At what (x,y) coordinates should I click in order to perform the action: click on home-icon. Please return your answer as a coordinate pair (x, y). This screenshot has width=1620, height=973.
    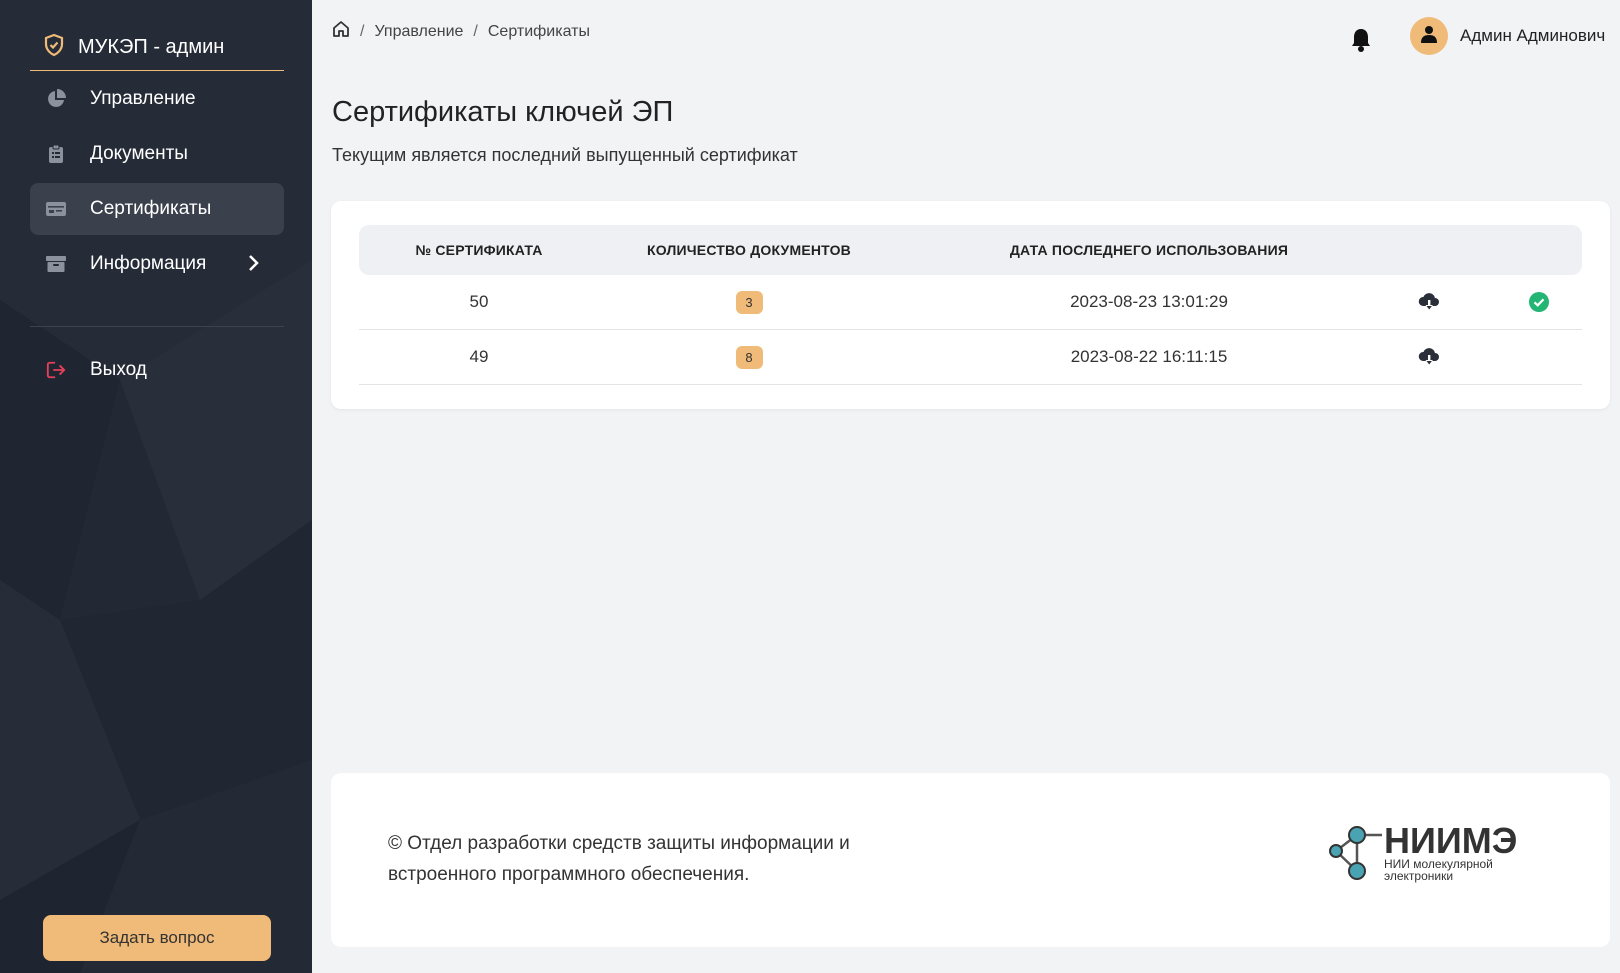
    Looking at the image, I should click on (341, 31).